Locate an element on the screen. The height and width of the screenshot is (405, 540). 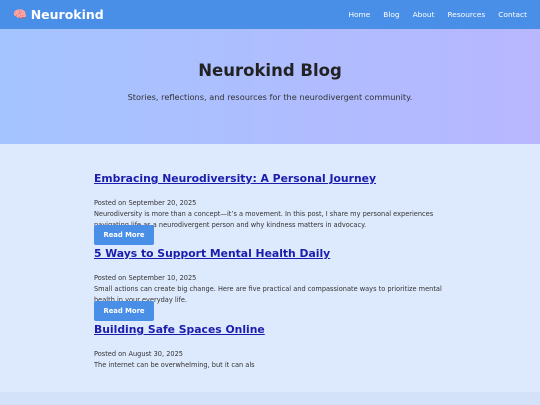
nav-home: Home is located at coordinates (359, 14).